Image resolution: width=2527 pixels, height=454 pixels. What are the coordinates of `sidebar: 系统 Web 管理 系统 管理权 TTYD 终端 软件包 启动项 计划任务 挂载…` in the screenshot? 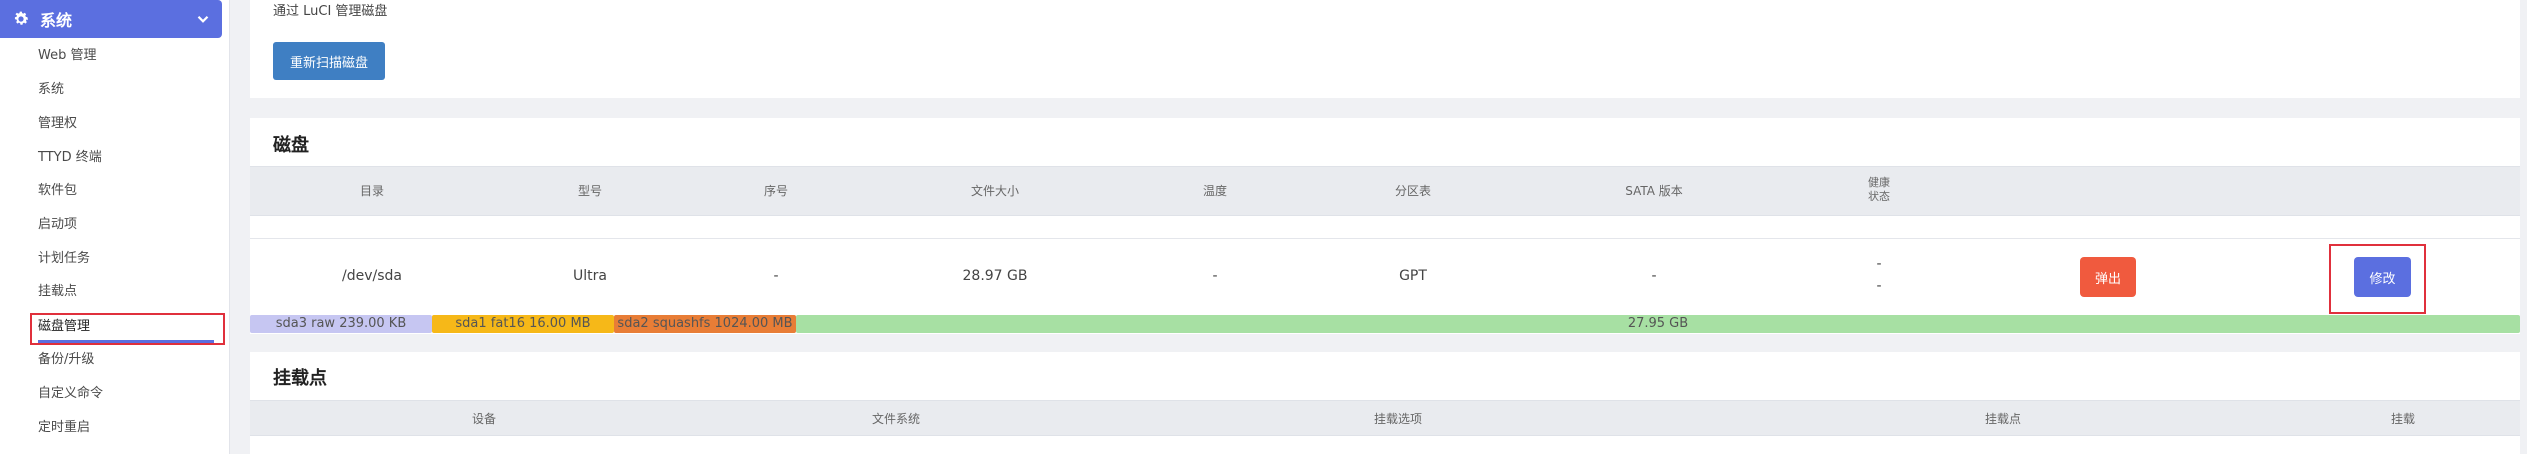 It's located at (115, 227).